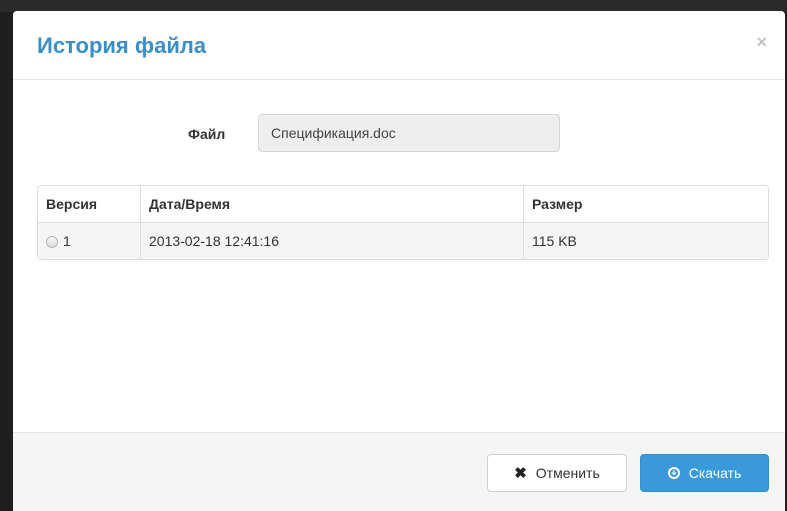  I want to click on cancel-button: ✖ Отменить, so click(557, 473).